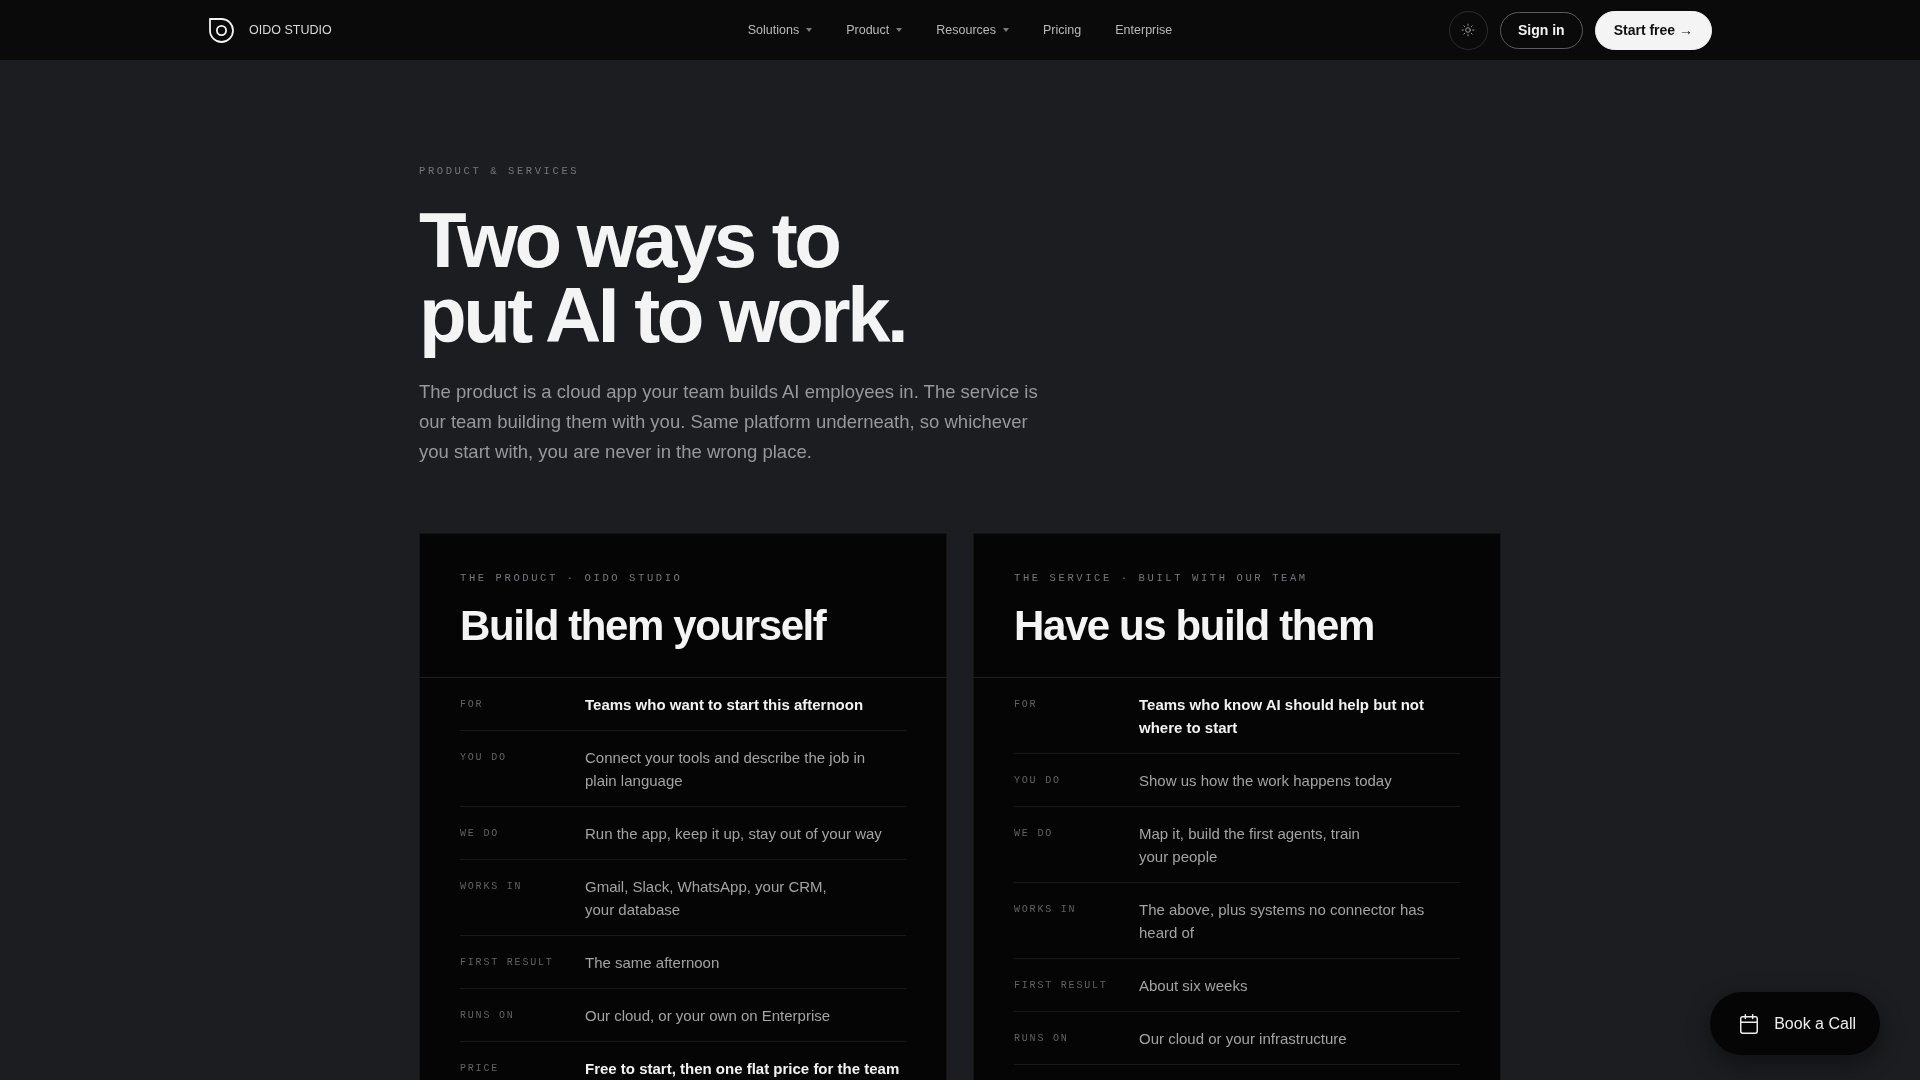 Image resolution: width=1920 pixels, height=1080 pixels. I want to click on row-value: The above, plus systems no connector has heard of, so click(1282, 921).